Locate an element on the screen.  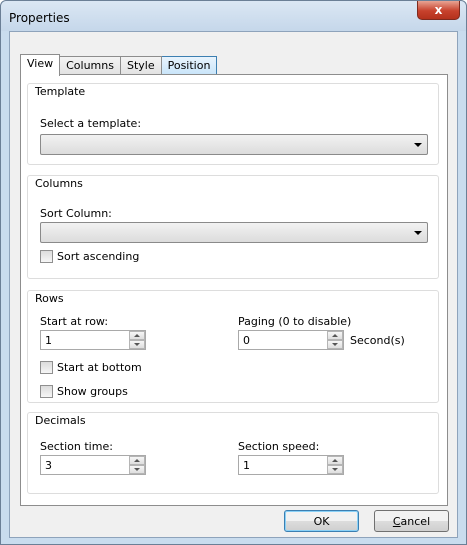
close-icon: x is located at coordinates (438, 10).